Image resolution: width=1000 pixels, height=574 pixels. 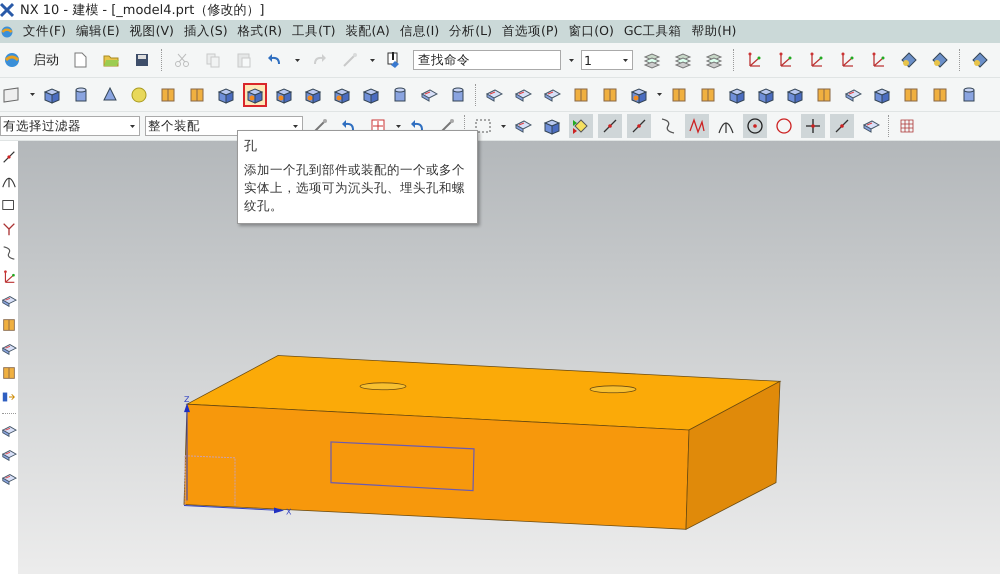 What do you see at coordinates (483, 126) in the screenshot?
I see `dashed-rectangle-icon` at bounding box center [483, 126].